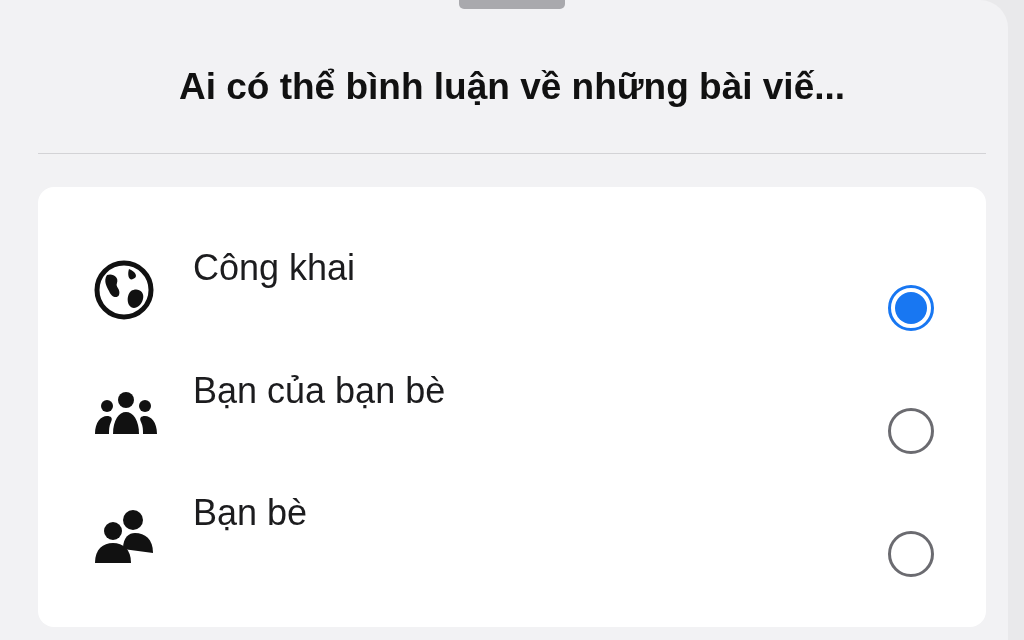 This screenshot has height=640, width=1024. What do you see at coordinates (126, 413) in the screenshot?
I see `people-group-icon` at bounding box center [126, 413].